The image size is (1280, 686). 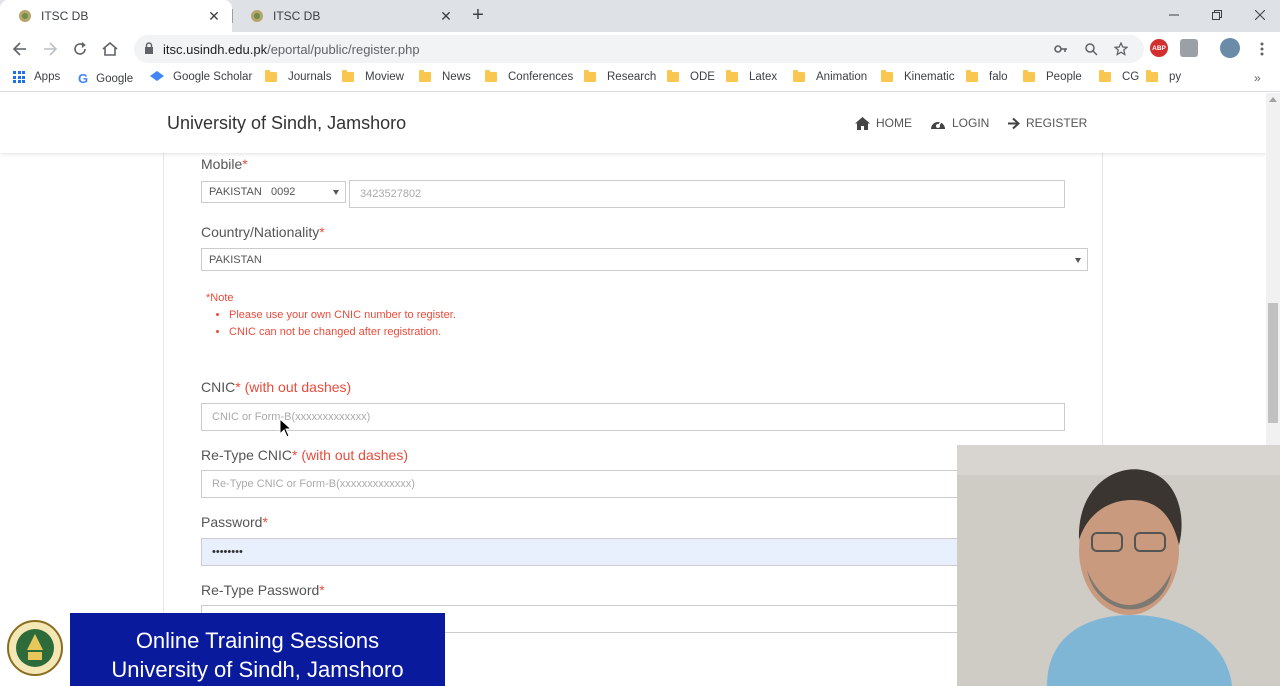 I want to click on bookmark-label: py, so click(x=1175, y=77).